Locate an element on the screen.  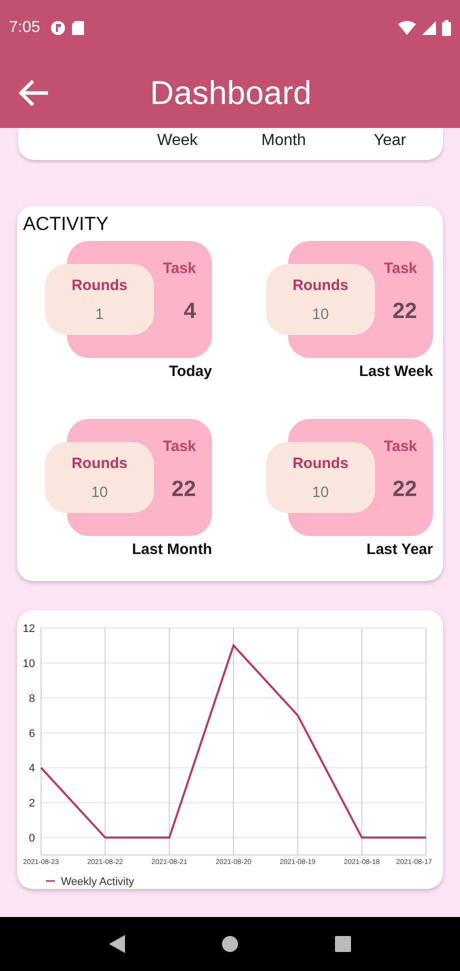
back-nav-icon is located at coordinates (116, 944).